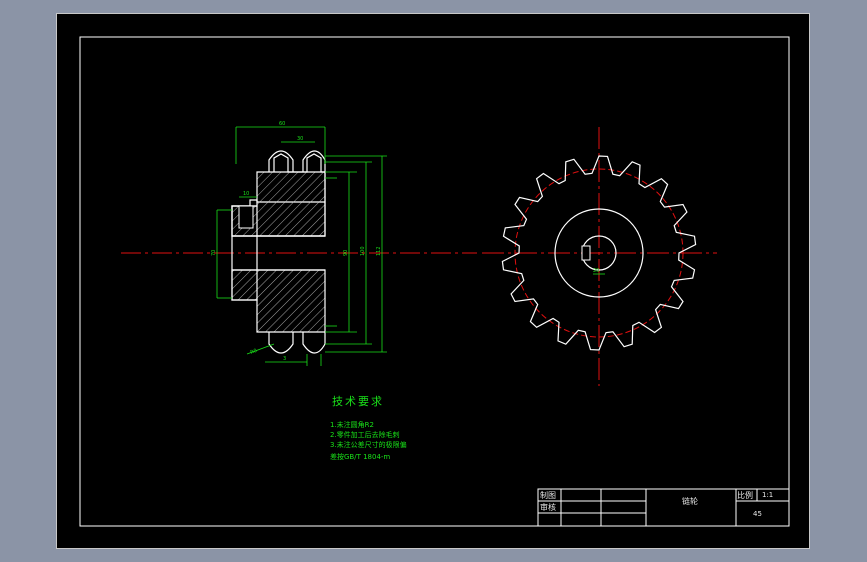  Describe the element at coordinates (352, 424) in the screenshot. I see `tech-item-1: 1.未注圆角R2` at that location.